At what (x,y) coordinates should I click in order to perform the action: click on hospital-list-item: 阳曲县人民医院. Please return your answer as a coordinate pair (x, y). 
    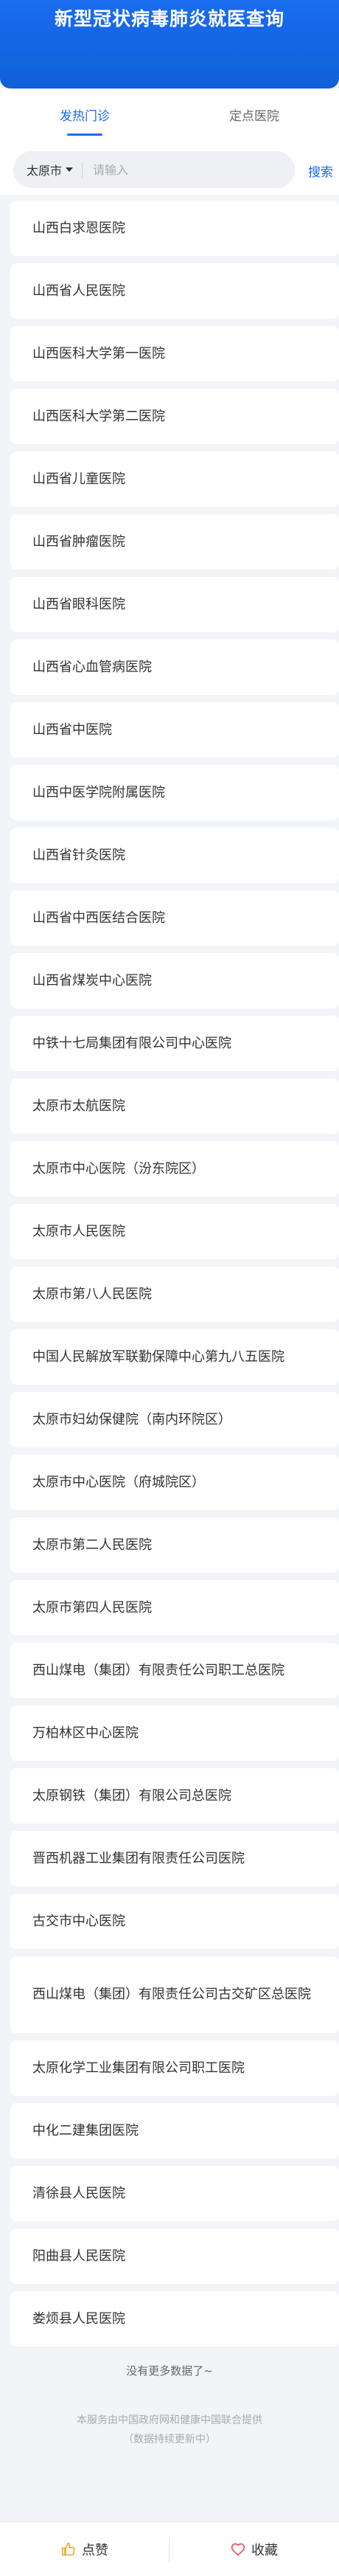
    Looking at the image, I should click on (174, 2257).